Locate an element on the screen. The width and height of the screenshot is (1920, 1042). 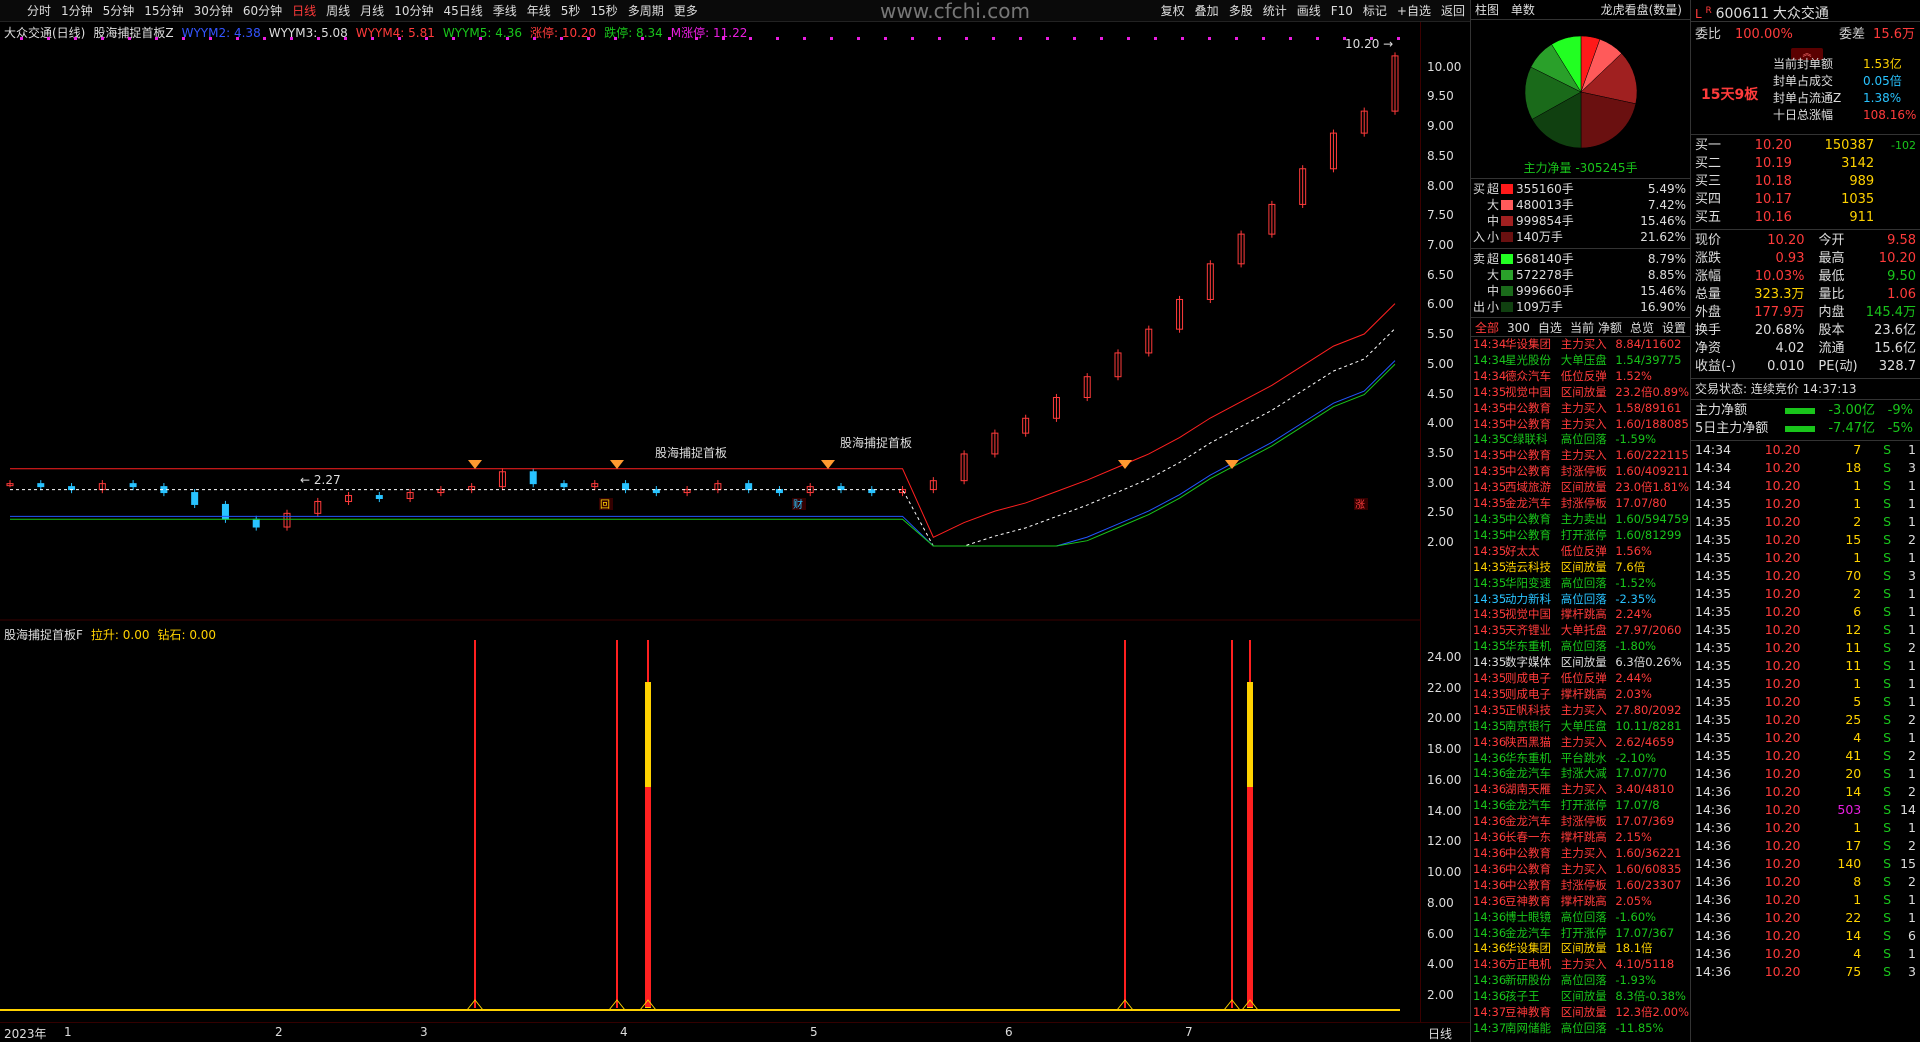
feed-item: 14:36 华设集团 区间放量 18.1倍 is located at coordinates (1581, 949).